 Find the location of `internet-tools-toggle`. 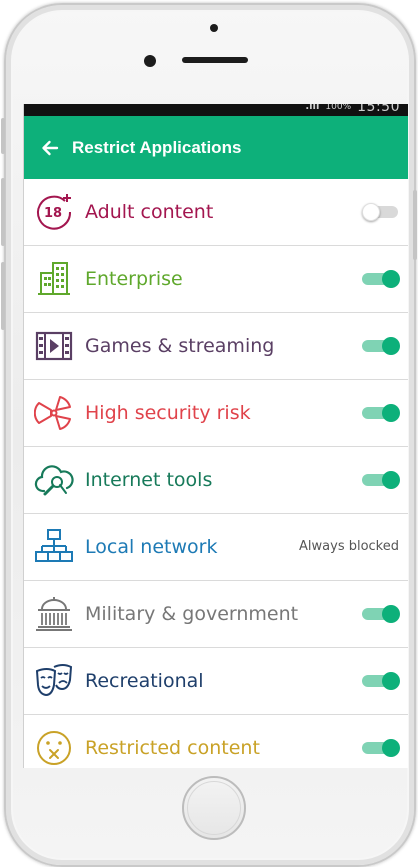

internet-tools-toggle is located at coordinates (381, 480).